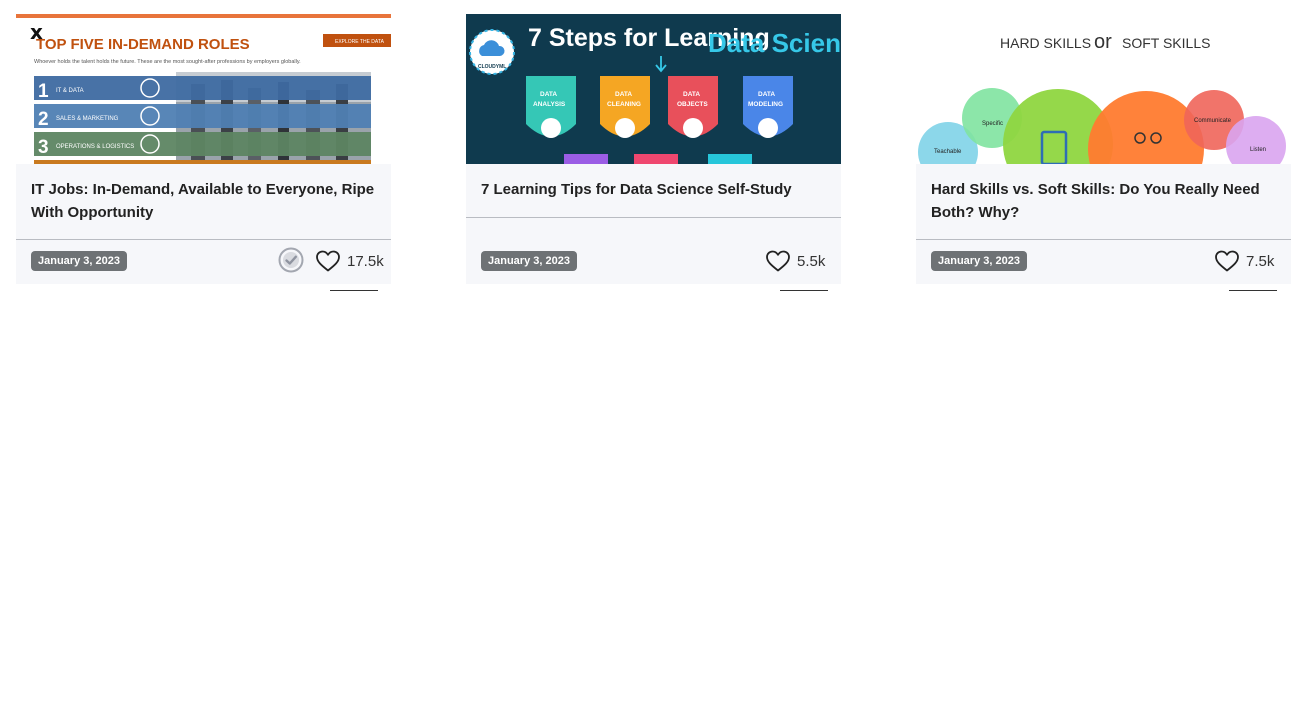 Image resolution: width=1313 pixels, height=723 pixels. Describe the element at coordinates (291, 260) in the screenshot. I see `check-circle-icon` at that location.